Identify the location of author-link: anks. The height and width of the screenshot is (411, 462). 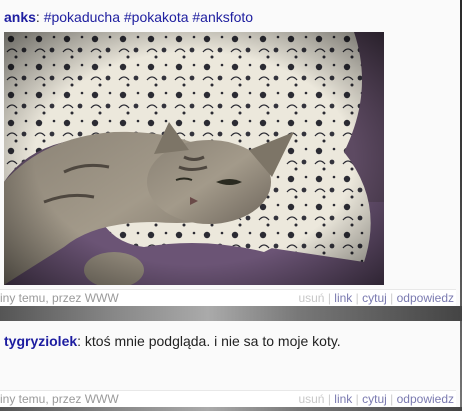
(20, 17).